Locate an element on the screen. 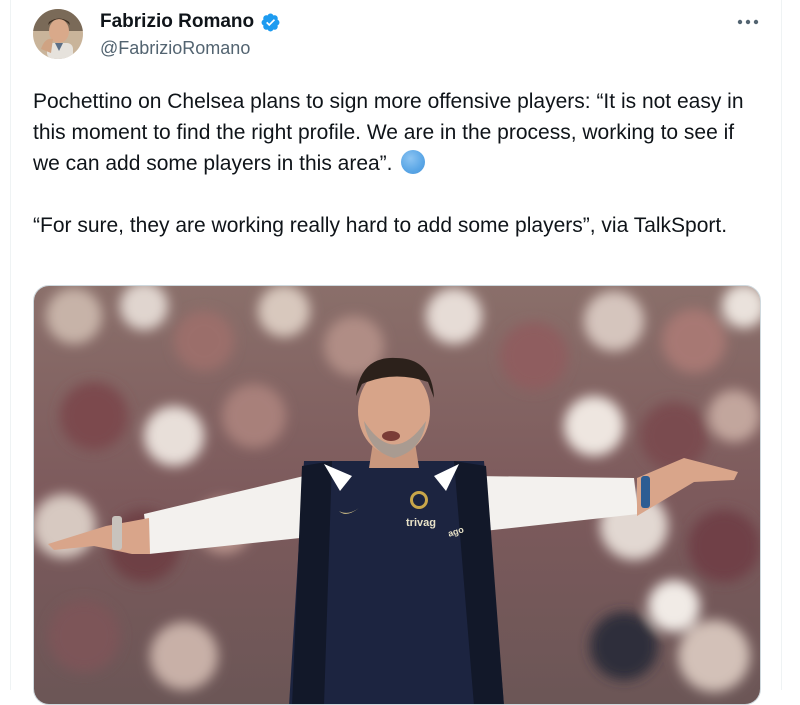  author-avatar is located at coordinates (58, 34).